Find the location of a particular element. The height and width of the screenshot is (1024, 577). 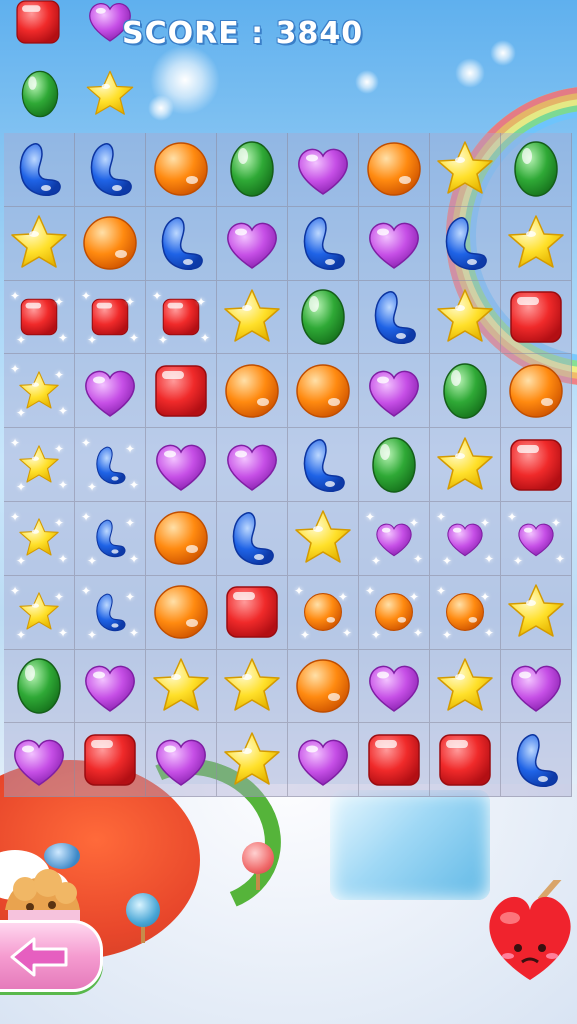

lollipop is located at coordinates (143, 910).